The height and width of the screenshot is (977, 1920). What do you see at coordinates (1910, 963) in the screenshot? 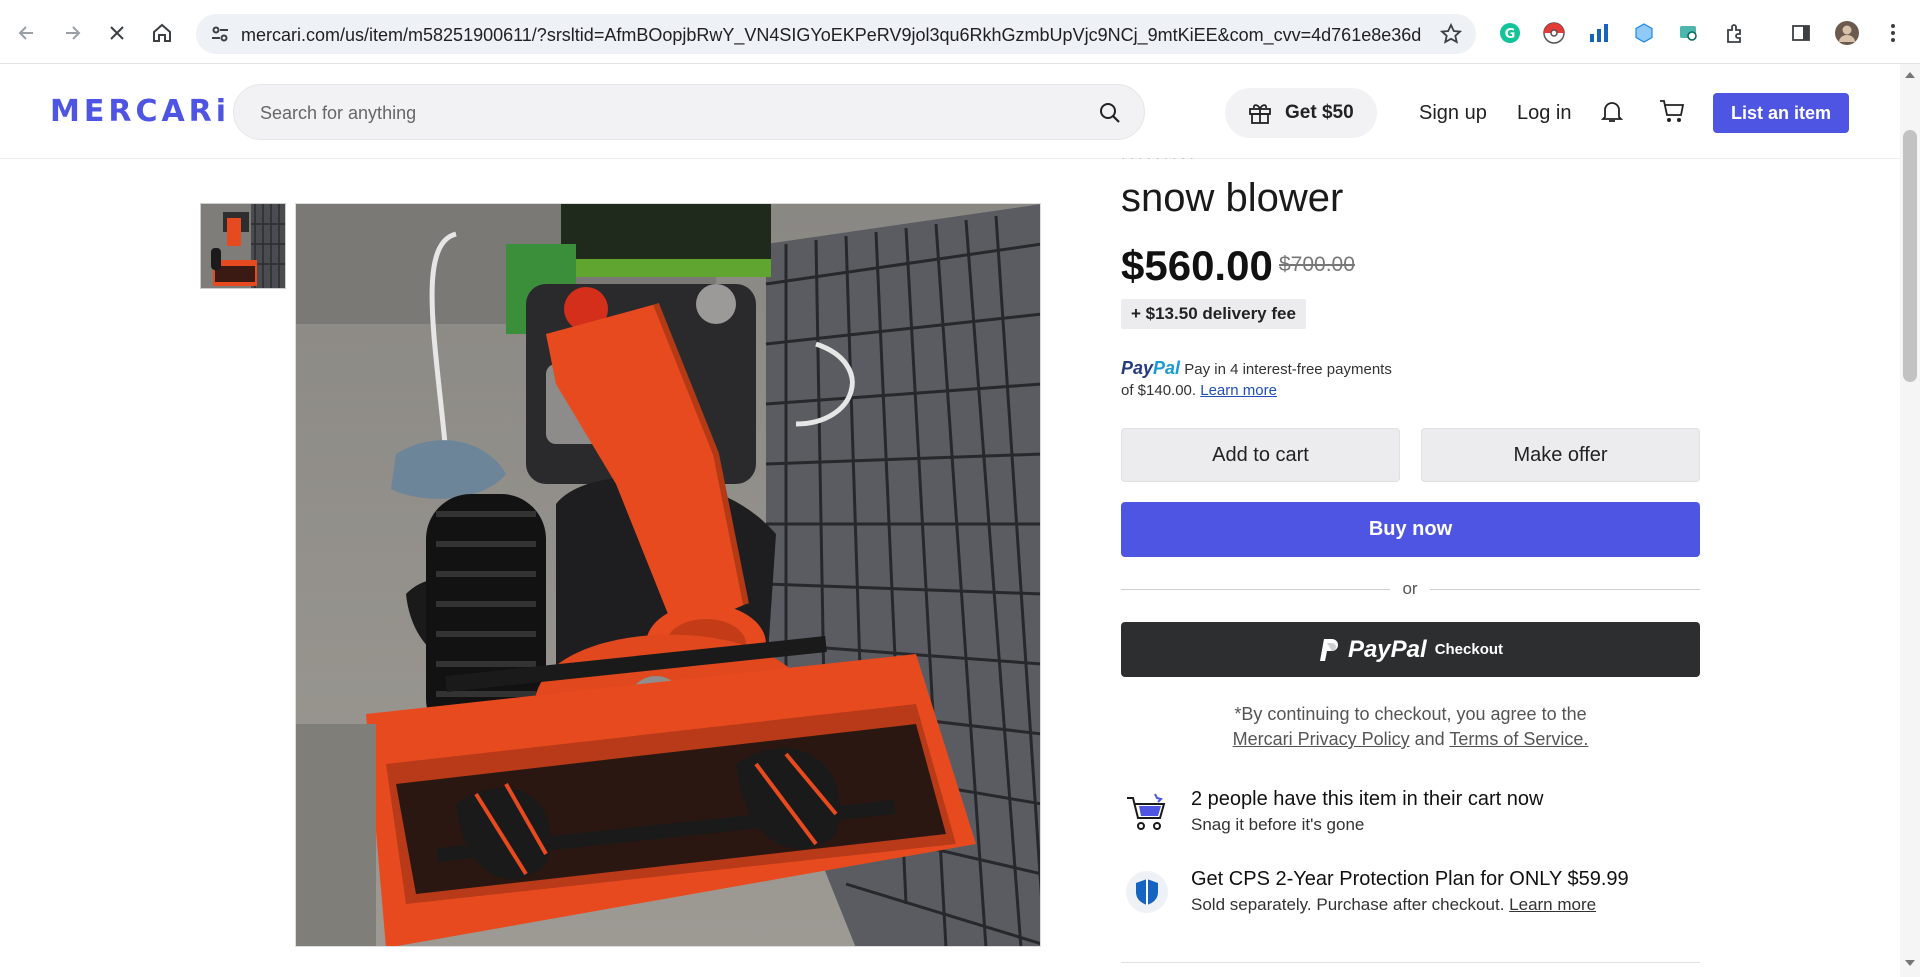
I see `scroll-down-arrow-icon` at bounding box center [1910, 963].